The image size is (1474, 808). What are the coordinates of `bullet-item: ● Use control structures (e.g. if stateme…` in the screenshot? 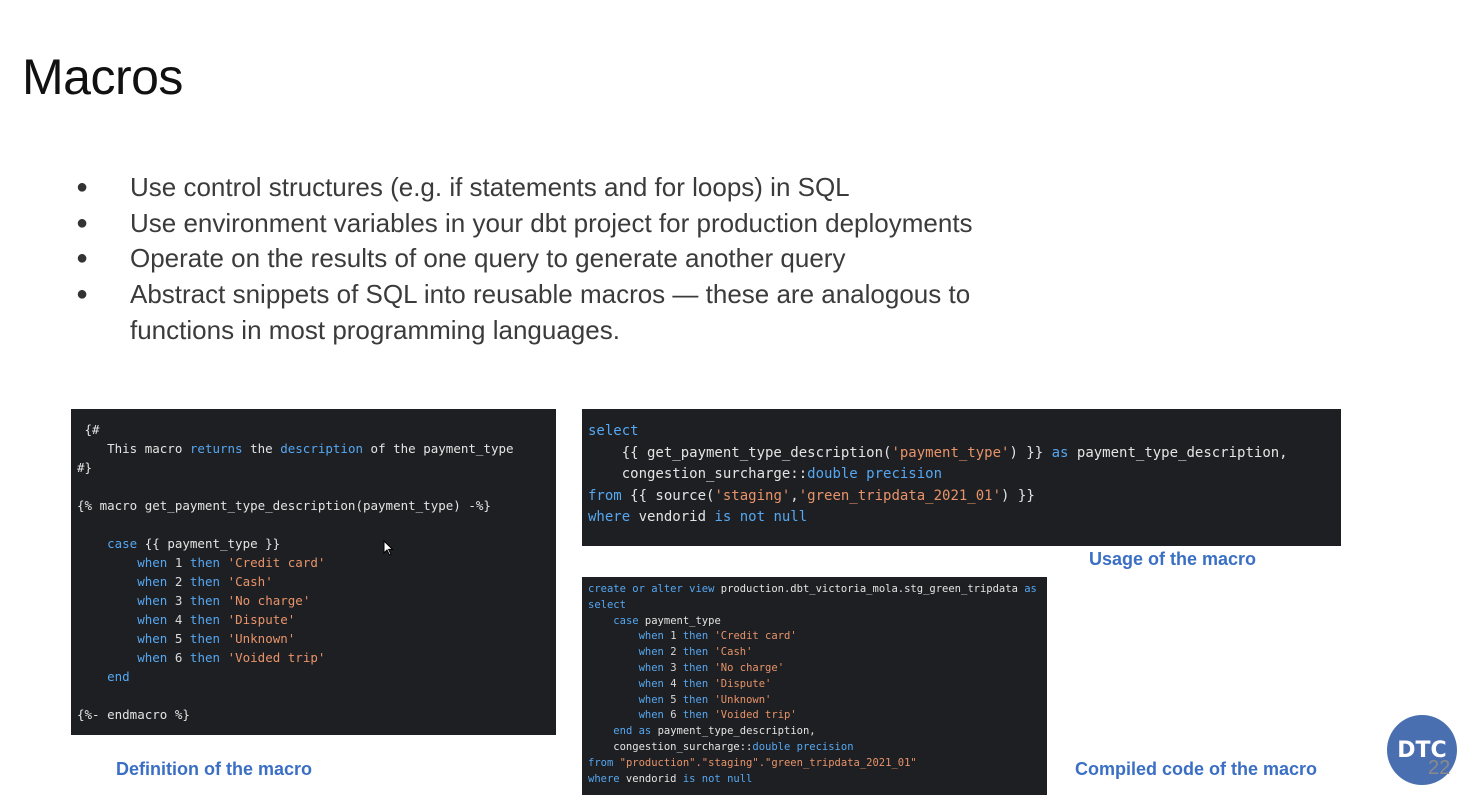 It's located at (526, 188).